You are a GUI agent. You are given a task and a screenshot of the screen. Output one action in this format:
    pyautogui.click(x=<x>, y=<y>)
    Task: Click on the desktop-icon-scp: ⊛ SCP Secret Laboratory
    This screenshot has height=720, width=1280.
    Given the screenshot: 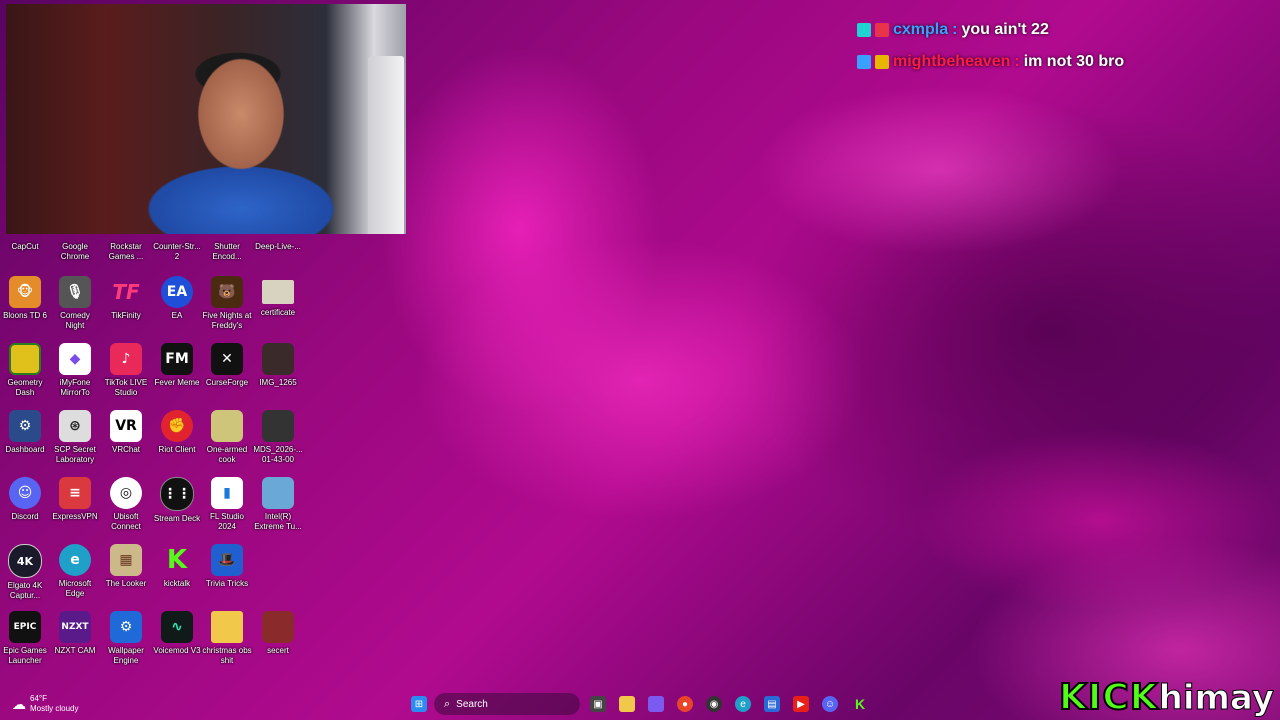 What is the action you would take?
    pyautogui.click(x=75, y=437)
    